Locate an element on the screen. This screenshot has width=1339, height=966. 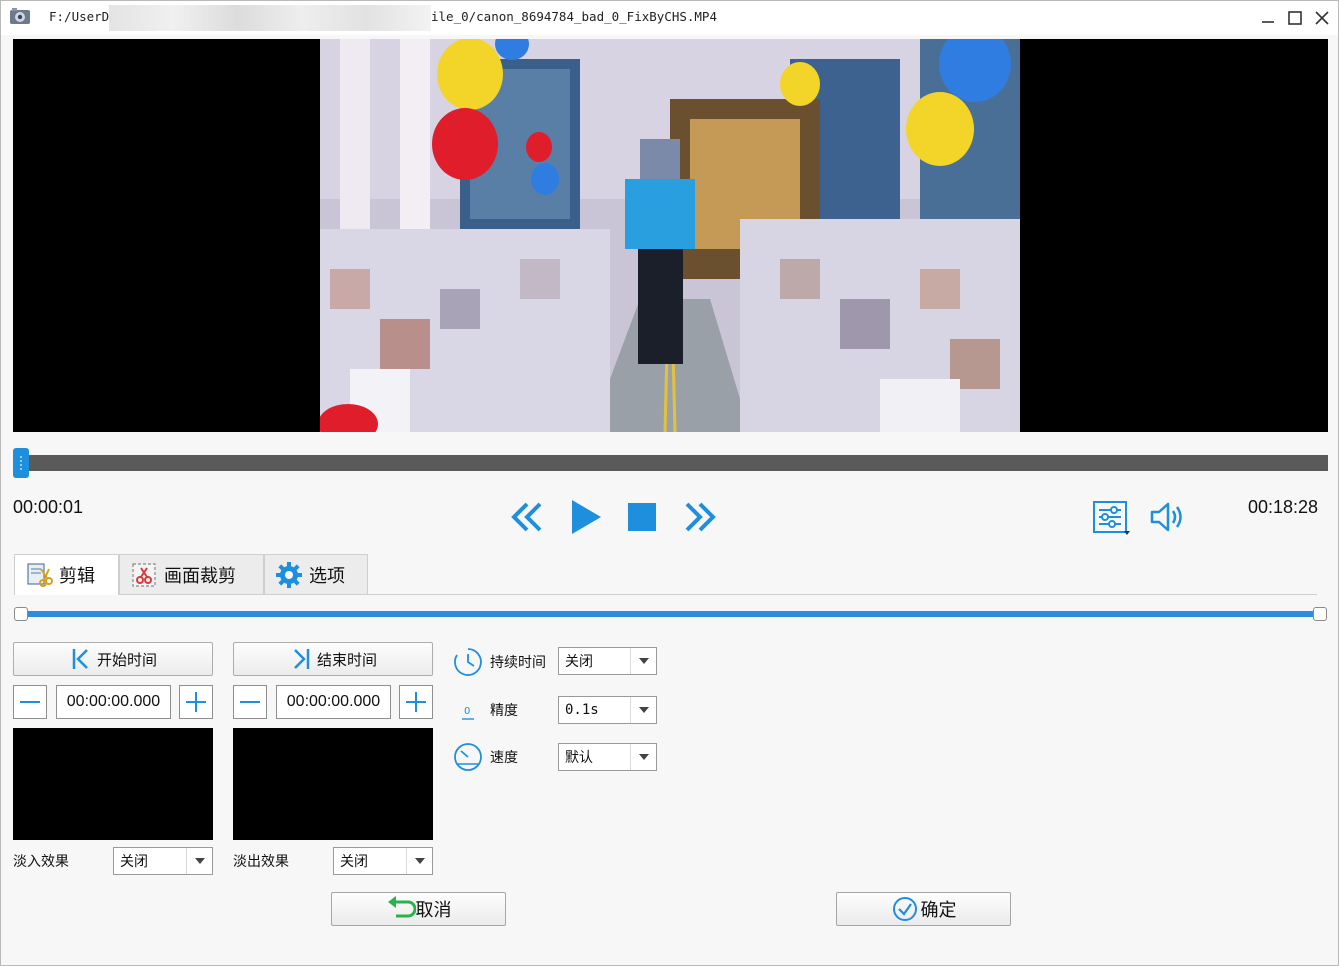
stop-icon is located at coordinates (642, 517).